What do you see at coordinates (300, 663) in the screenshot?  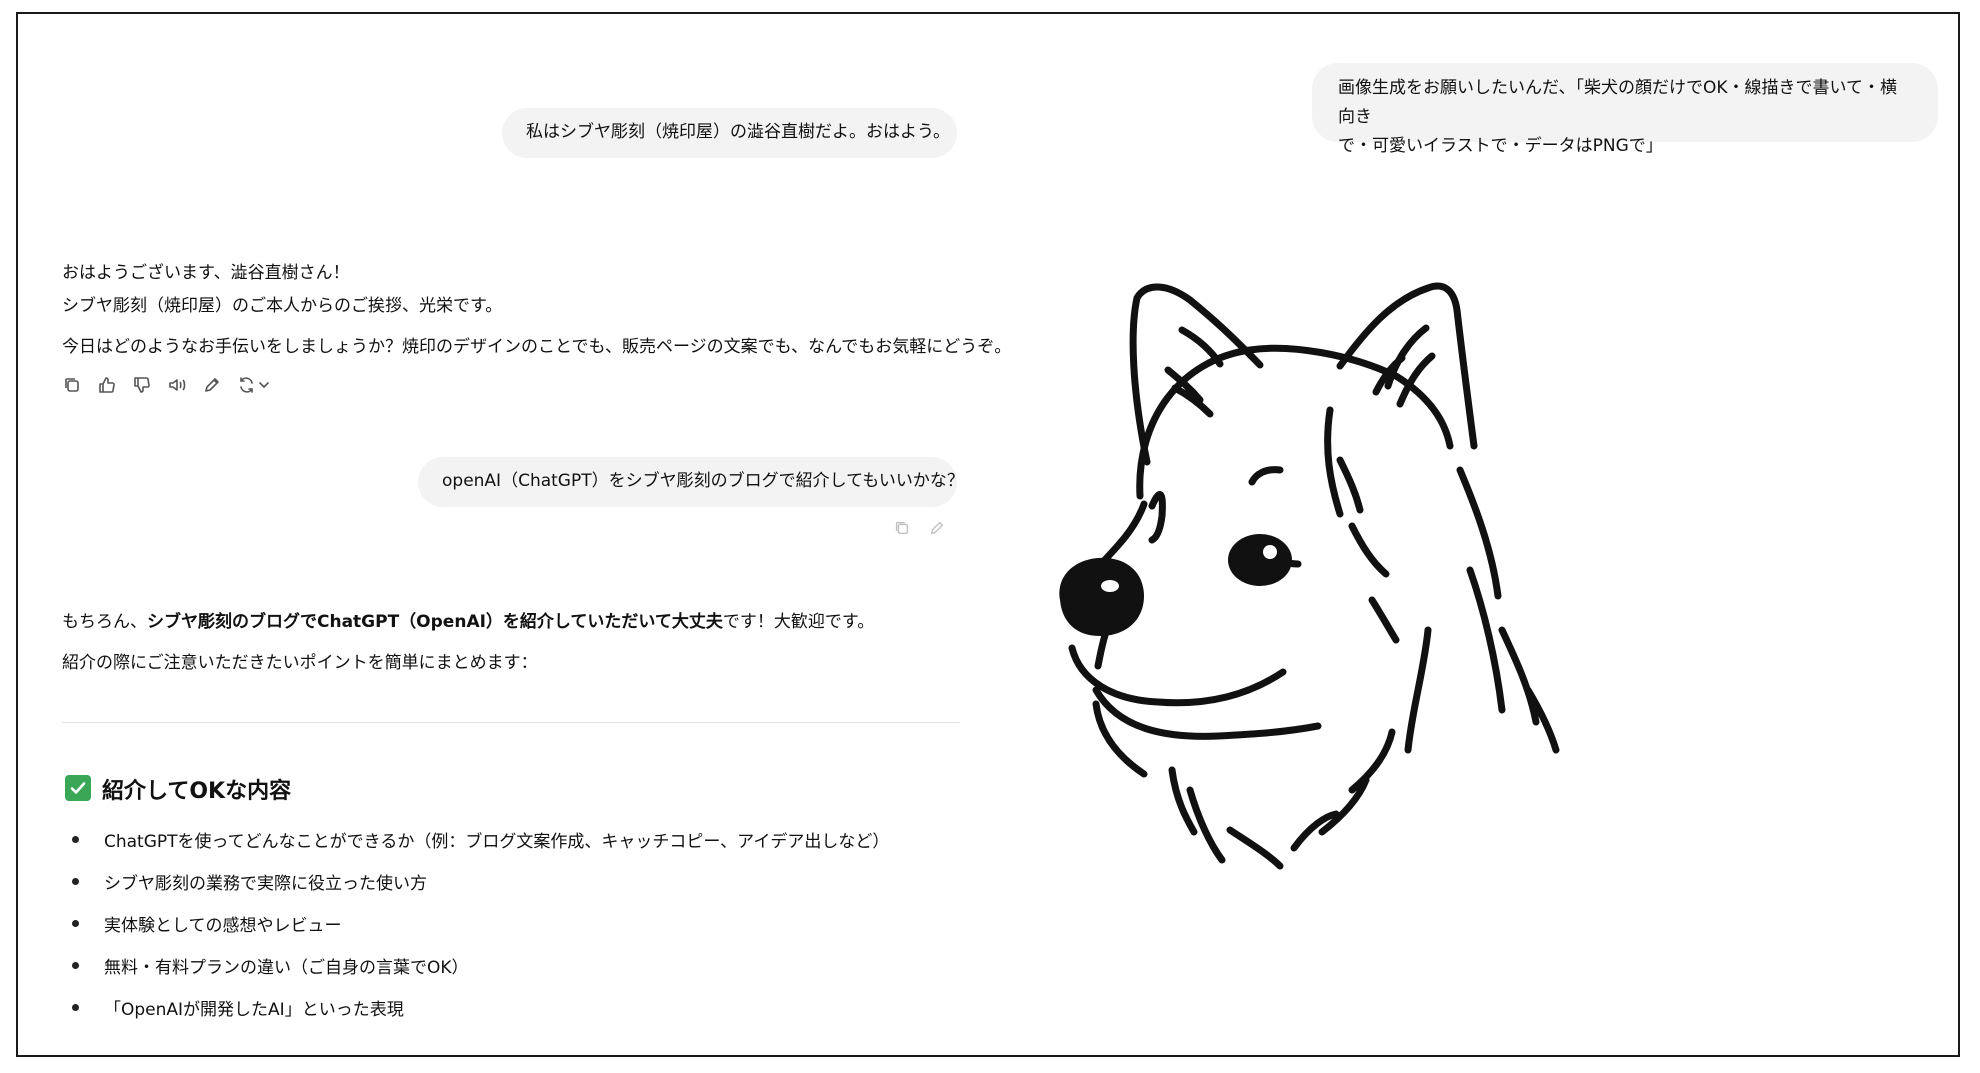 I see `assistant-summary: 紹介の際にご注意いただきたいポイントを簡単にまとめます：` at bounding box center [300, 663].